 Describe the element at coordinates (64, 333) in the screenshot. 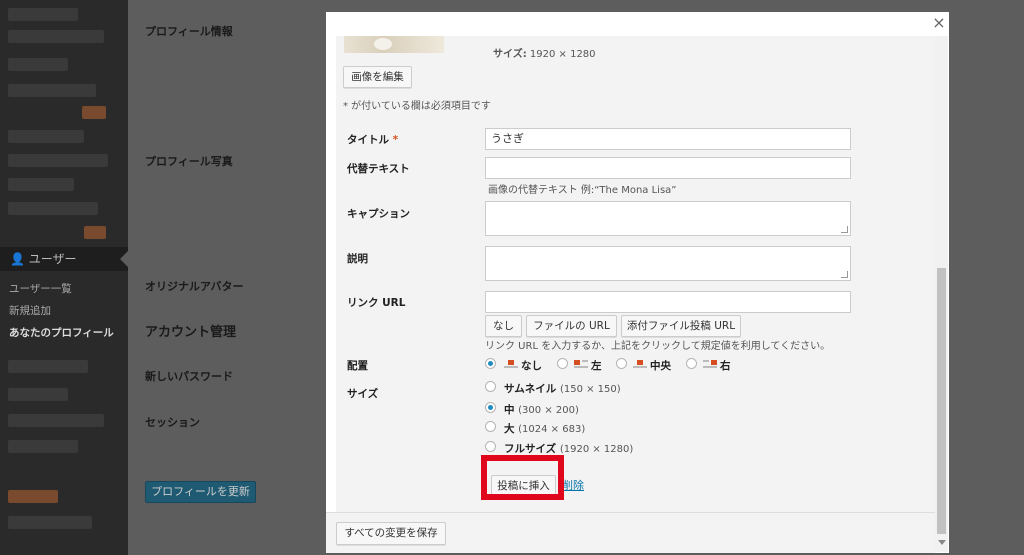

I see `submenu-your-profile: あなたのプロフィール` at that location.